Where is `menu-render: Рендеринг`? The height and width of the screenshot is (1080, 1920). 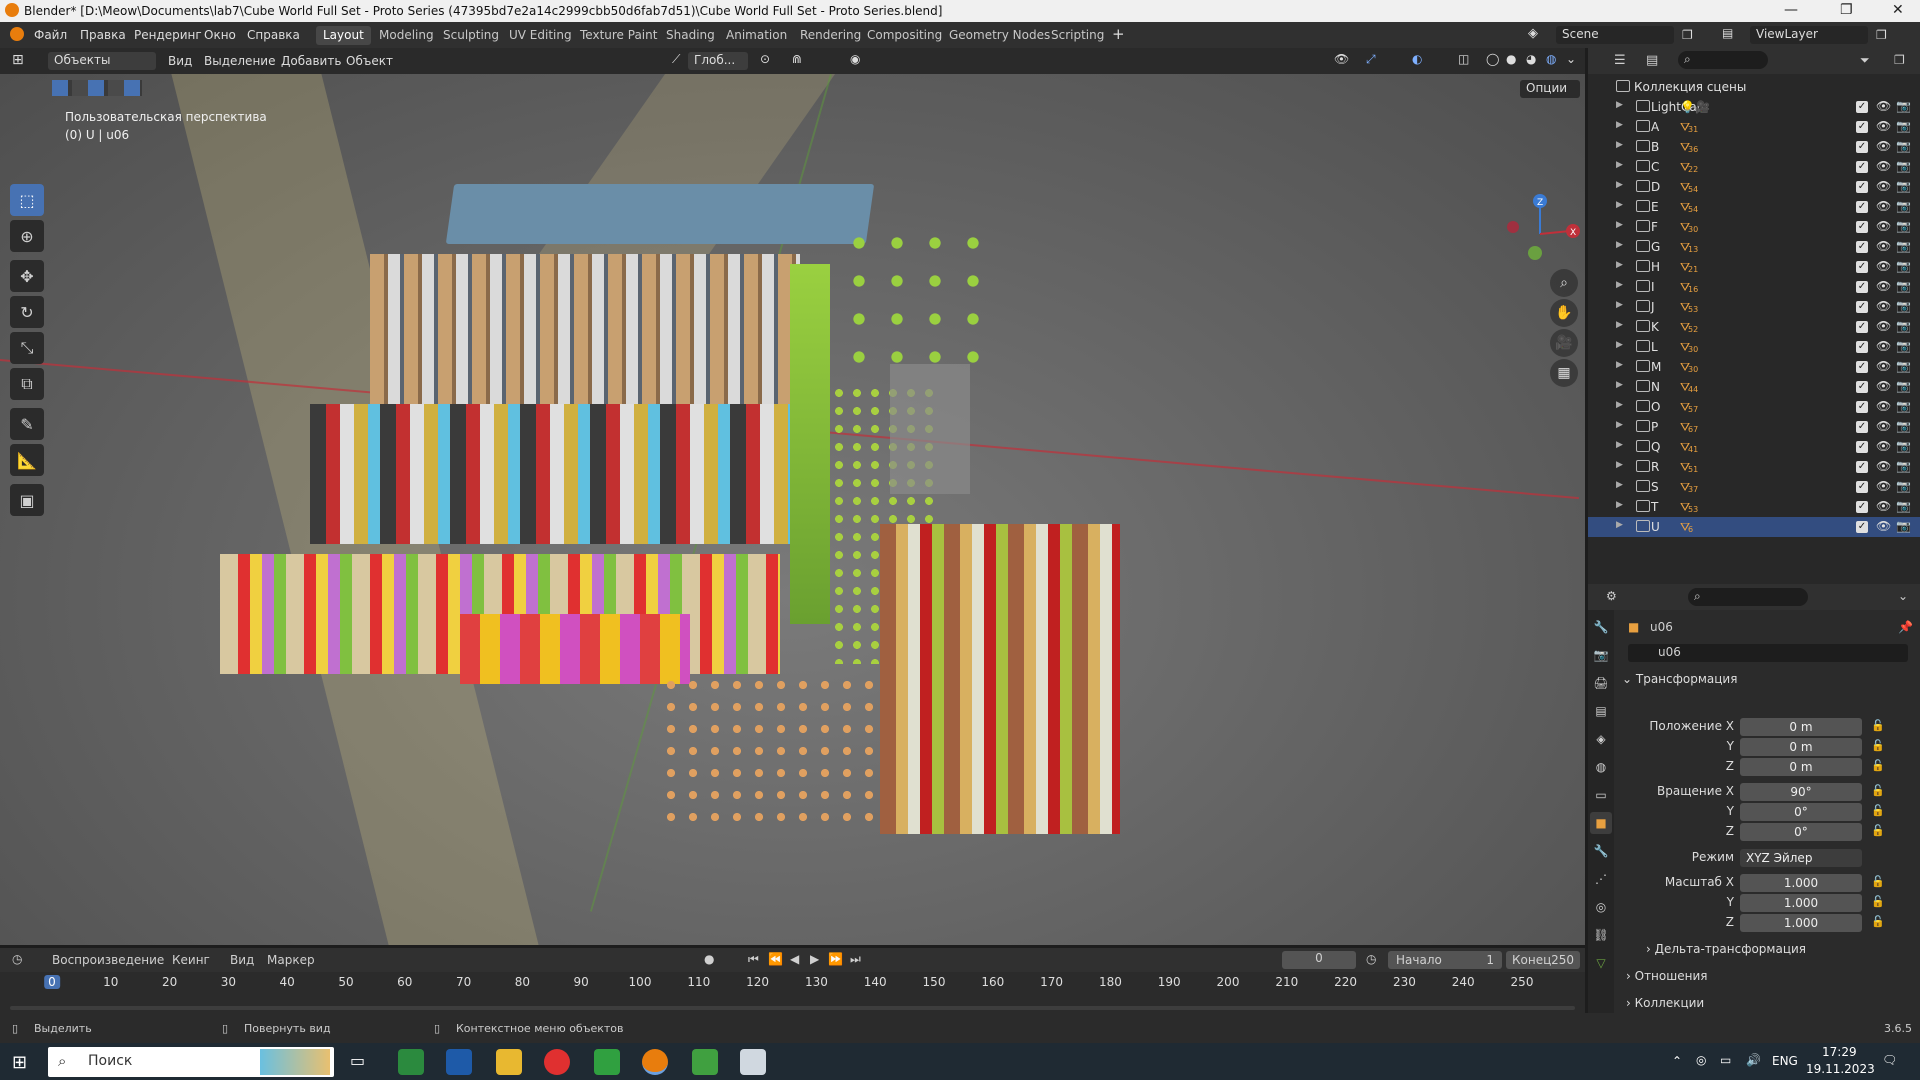 menu-render: Рендеринг is located at coordinates (168, 35).